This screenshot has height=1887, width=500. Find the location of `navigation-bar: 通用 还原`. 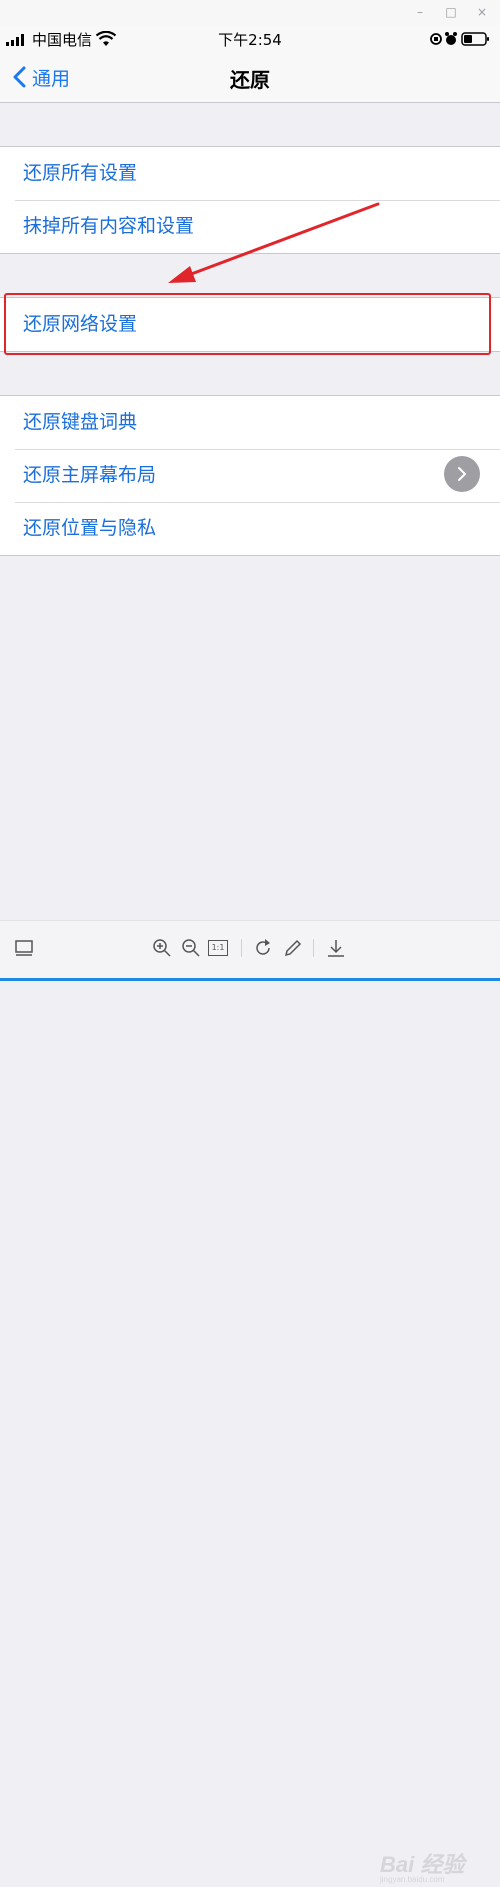

navigation-bar: 通用 还原 is located at coordinates (250, 77).